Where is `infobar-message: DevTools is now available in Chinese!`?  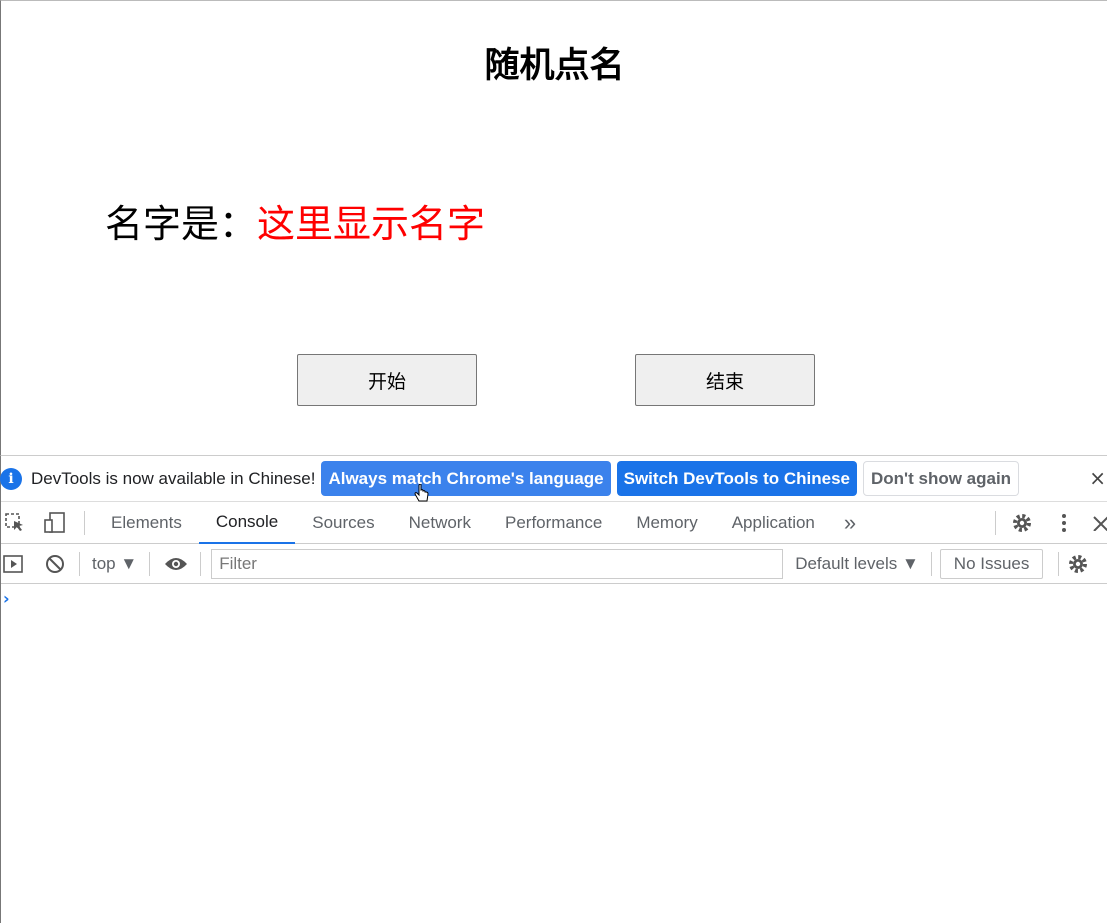
infobar-message: DevTools is now available in Chinese! is located at coordinates (173, 478).